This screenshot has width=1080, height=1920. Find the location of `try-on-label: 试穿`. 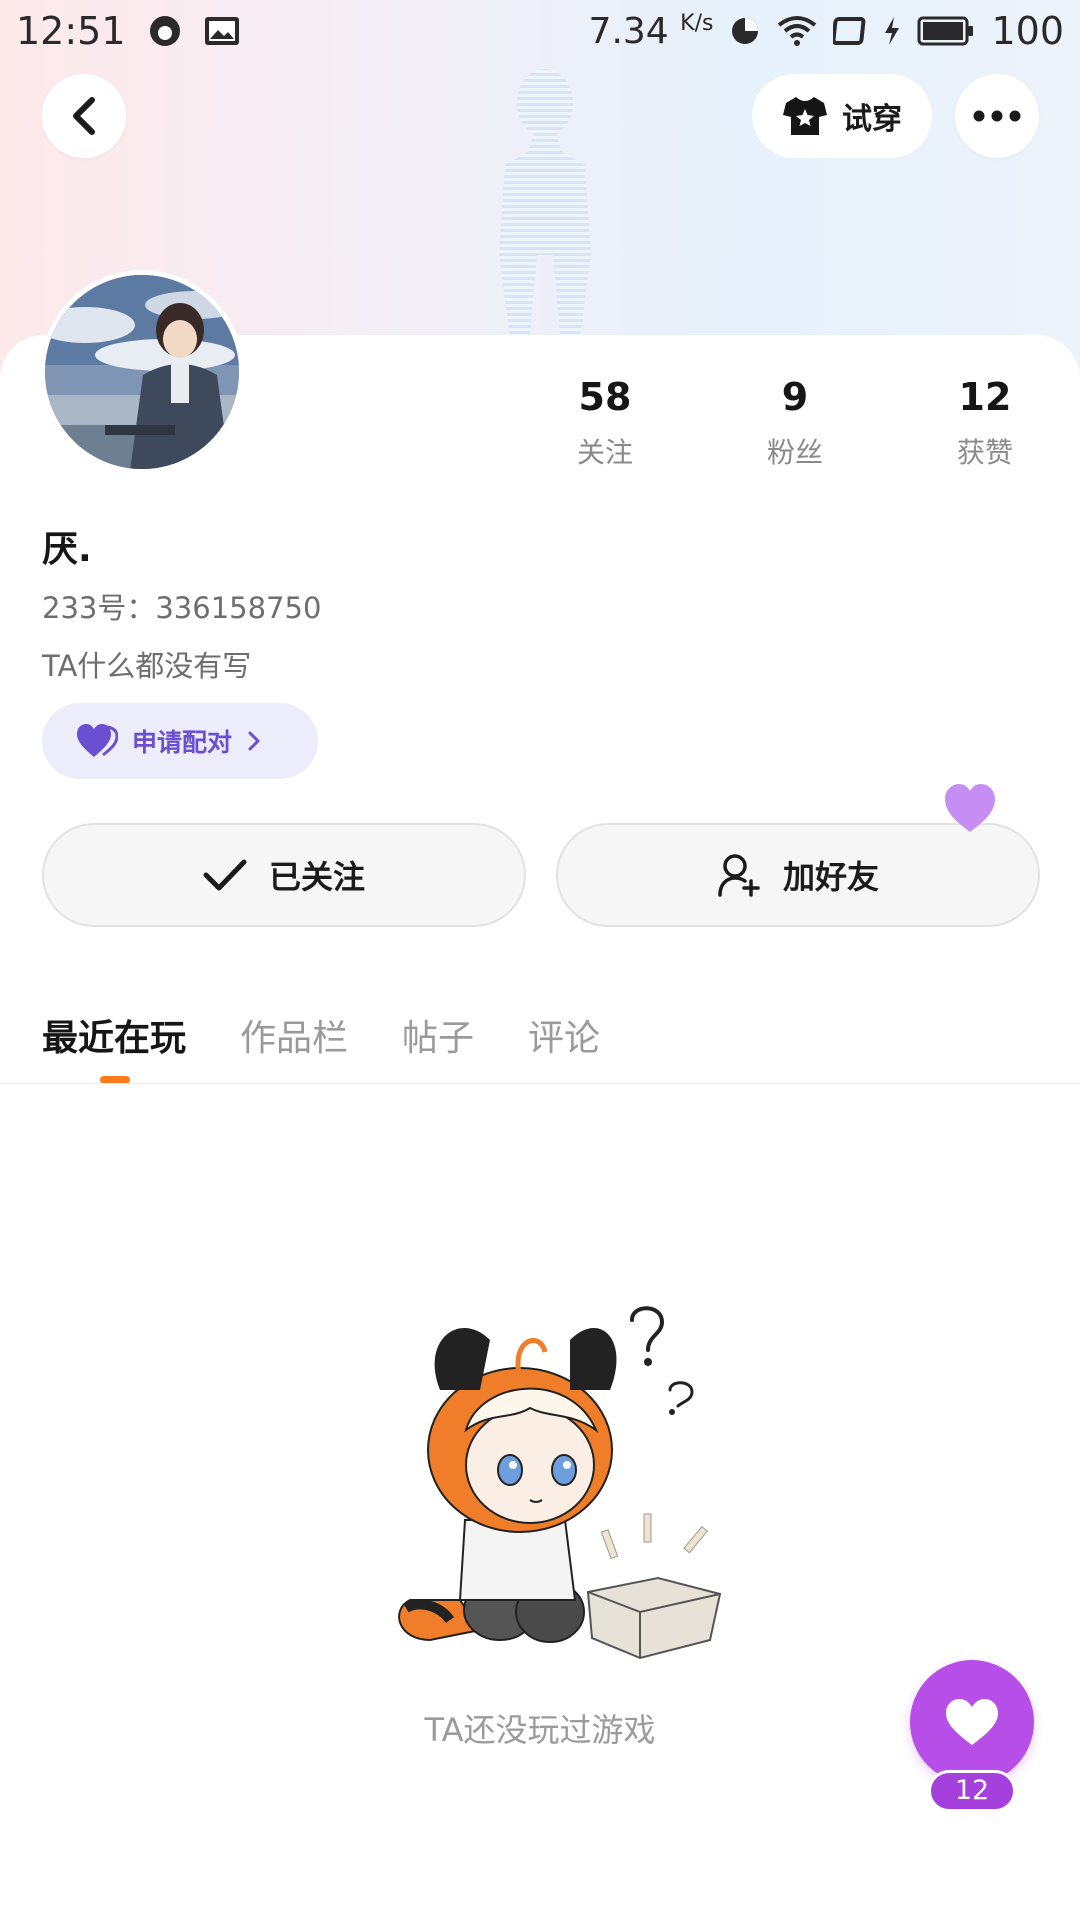

try-on-label: 试穿 is located at coordinates (872, 119).